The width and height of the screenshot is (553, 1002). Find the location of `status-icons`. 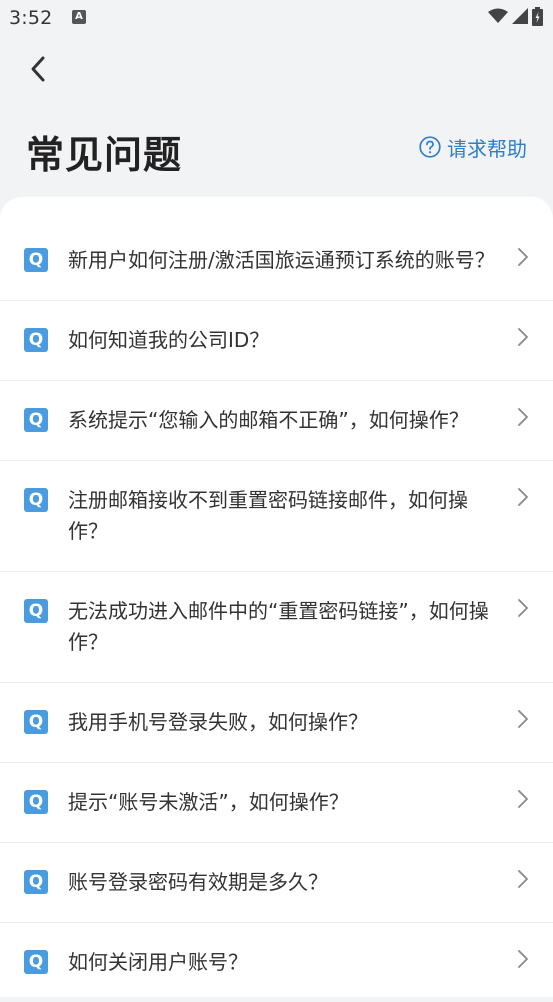

status-icons is located at coordinates (515, 18).